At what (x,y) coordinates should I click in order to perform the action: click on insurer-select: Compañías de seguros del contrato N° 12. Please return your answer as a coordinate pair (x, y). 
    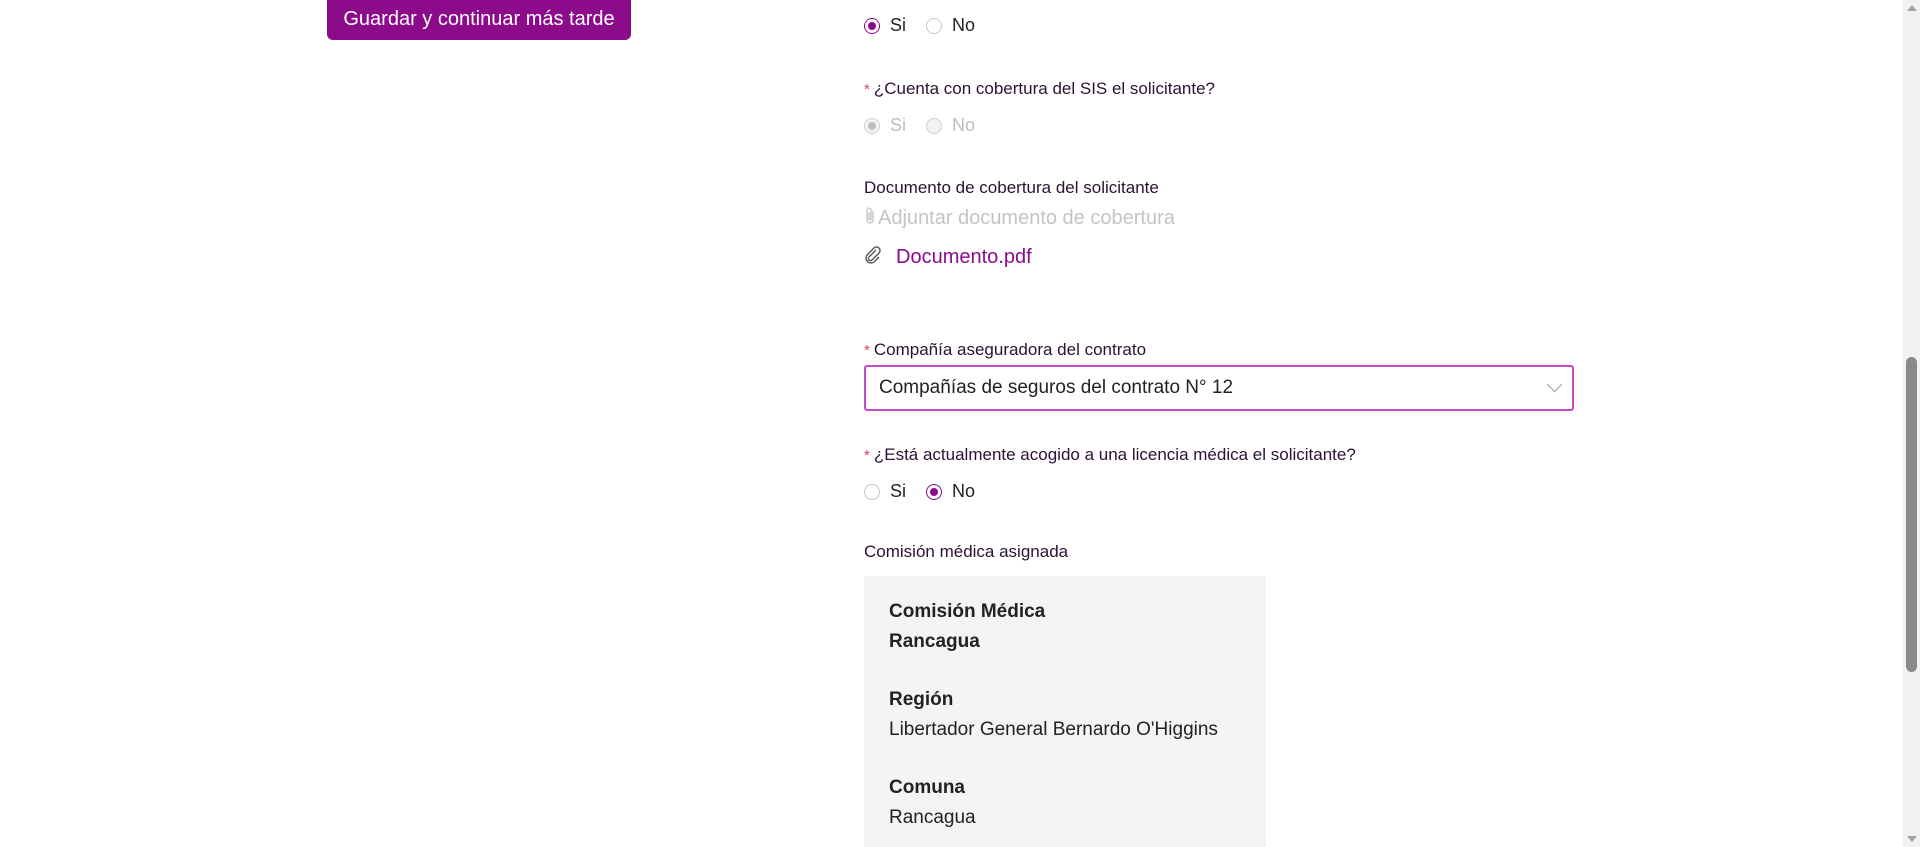
    Looking at the image, I should click on (1219, 388).